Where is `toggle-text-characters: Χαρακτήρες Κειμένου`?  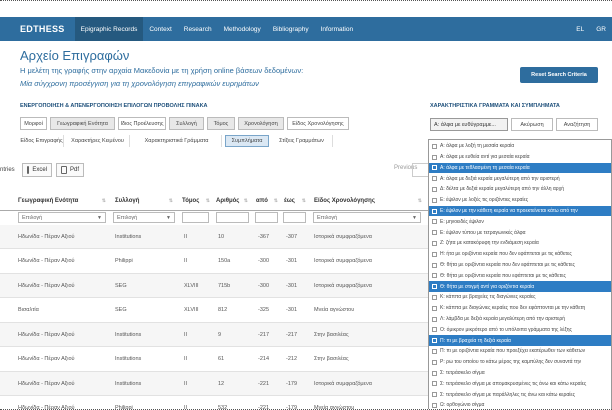
toggle-text-characters: Χαρακτήρες Κειμένου is located at coordinates (98, 141).